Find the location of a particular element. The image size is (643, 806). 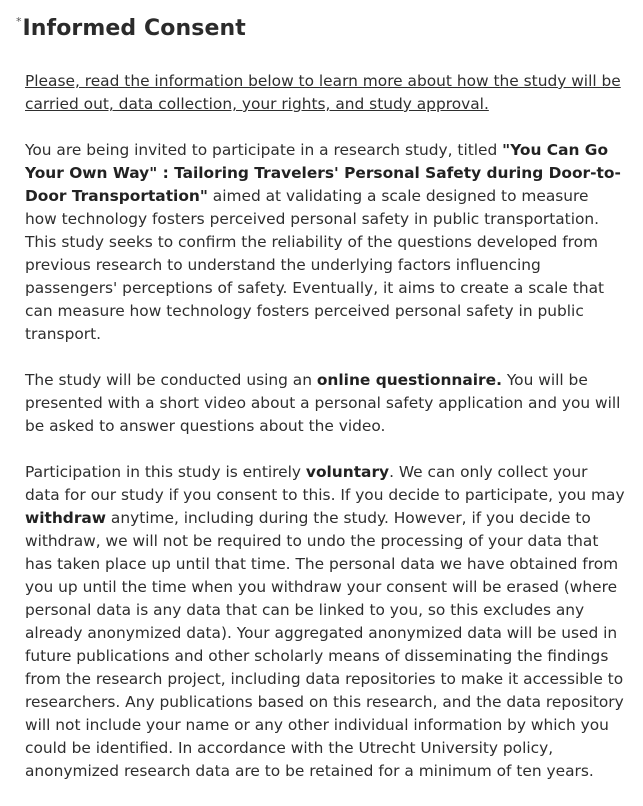

question-header: * Informed Consent is located at coordinates (131, 29).